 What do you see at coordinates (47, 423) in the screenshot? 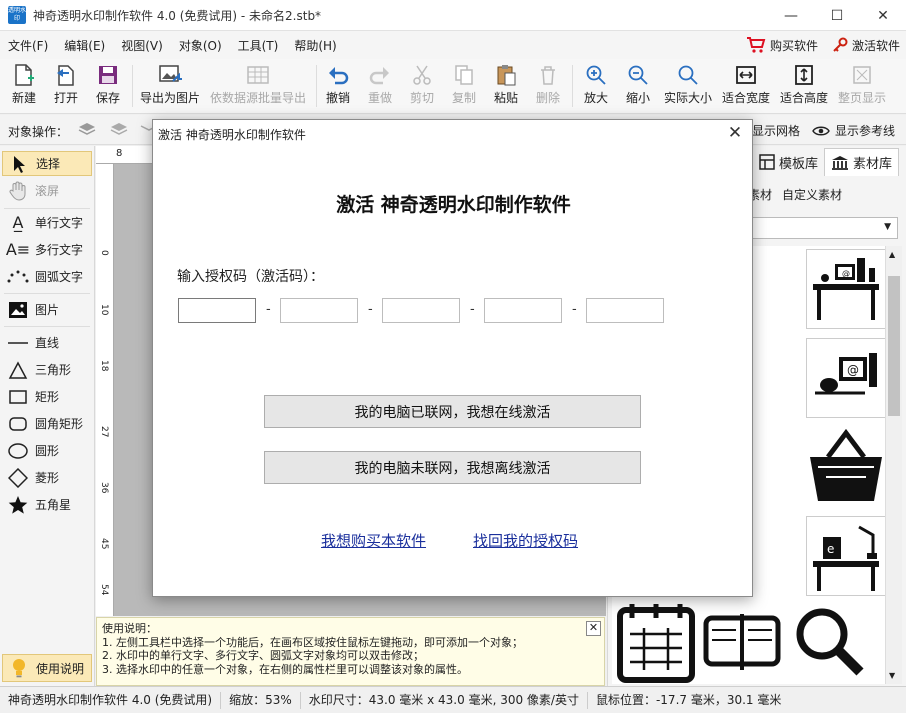
I see `tool-round-rect: 圆角矩形` at bounding box center [47, 423].